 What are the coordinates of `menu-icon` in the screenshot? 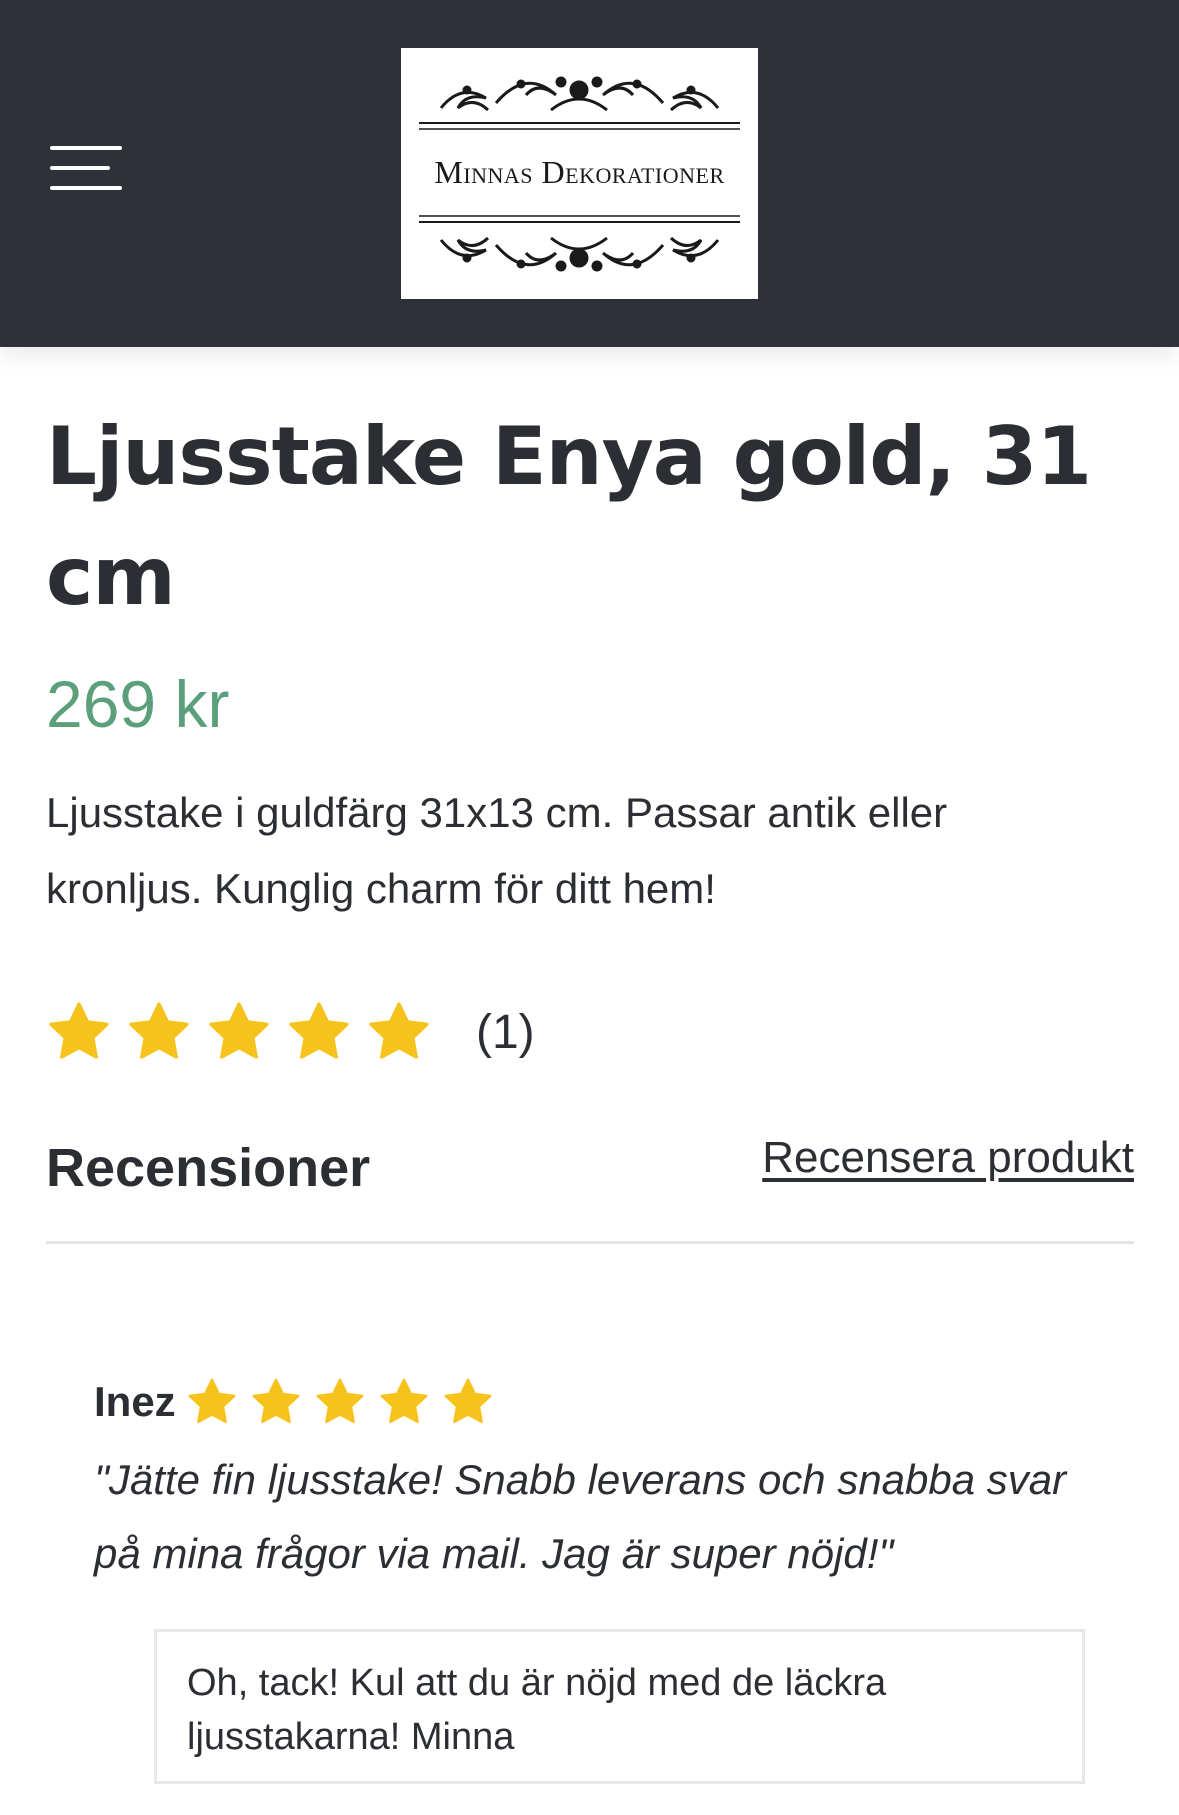 It's located at (84, 168).